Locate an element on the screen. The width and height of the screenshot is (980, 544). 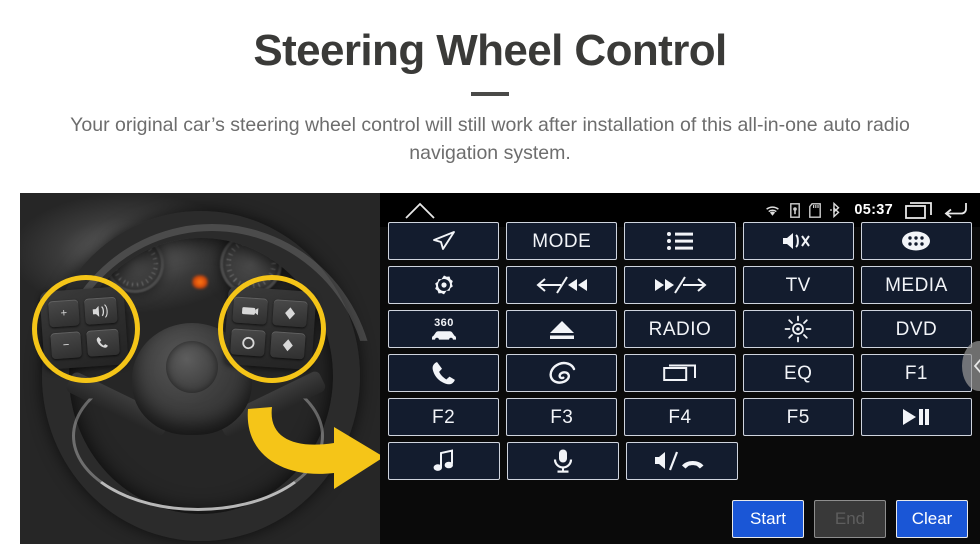
page-title: Steering Wheel Control is located at coordinates (490, 50).